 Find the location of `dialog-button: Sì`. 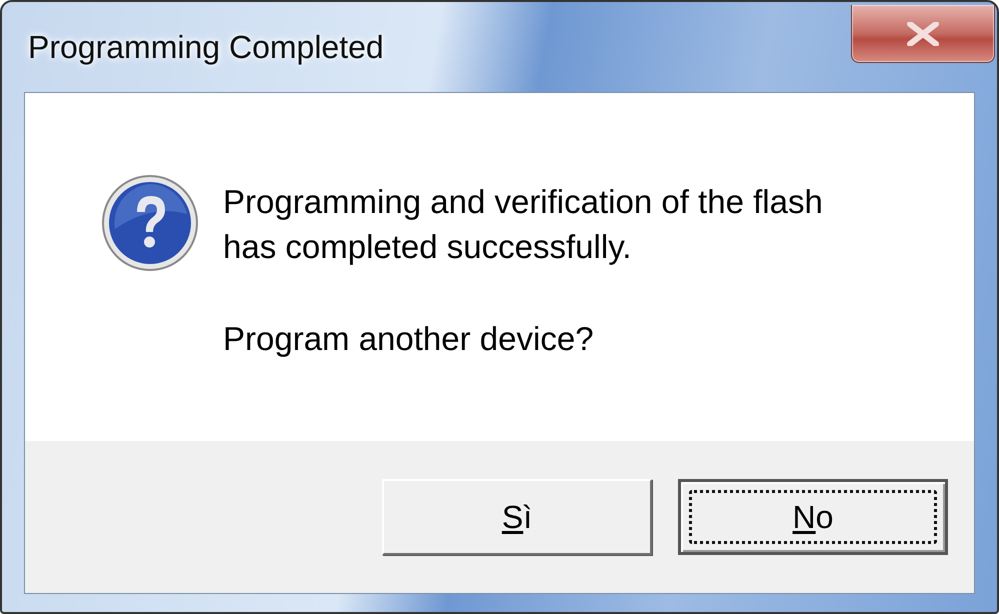

dialog-button: Sì is located at coordinates (517, 517).